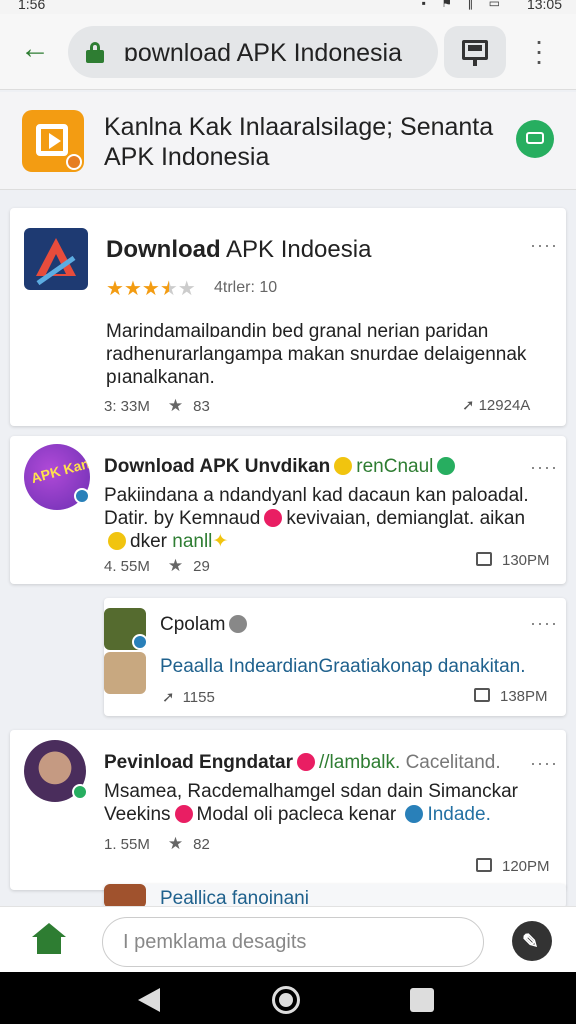 The height and width of the screenshot is (1024, 576). Describe the element at coordinates (496, 405) in the screenshot. I see `share-count: ➚ 12924A` at that location.